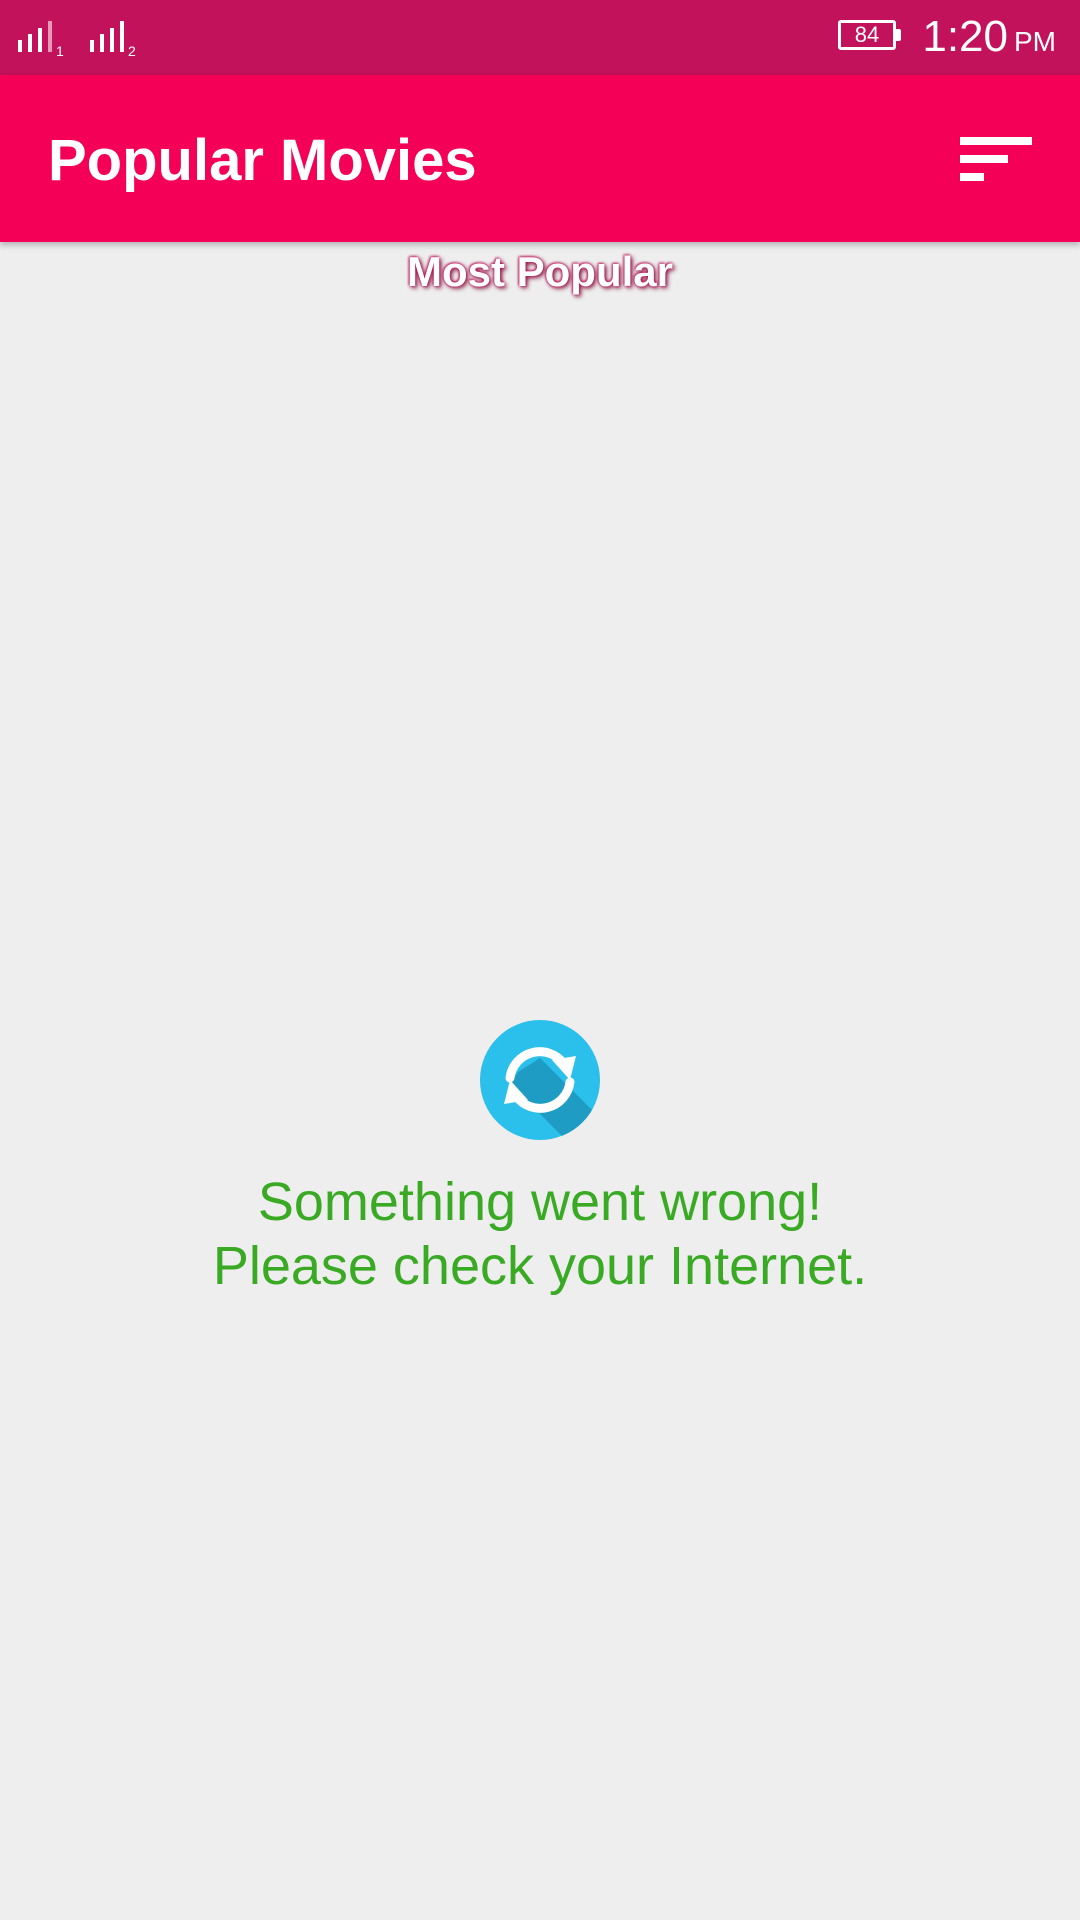 The height and width of the screenshot is (1920, 1080). Describe the element at coordinates (993, 159) in the screenshot. I see `sort-icon` at that location.